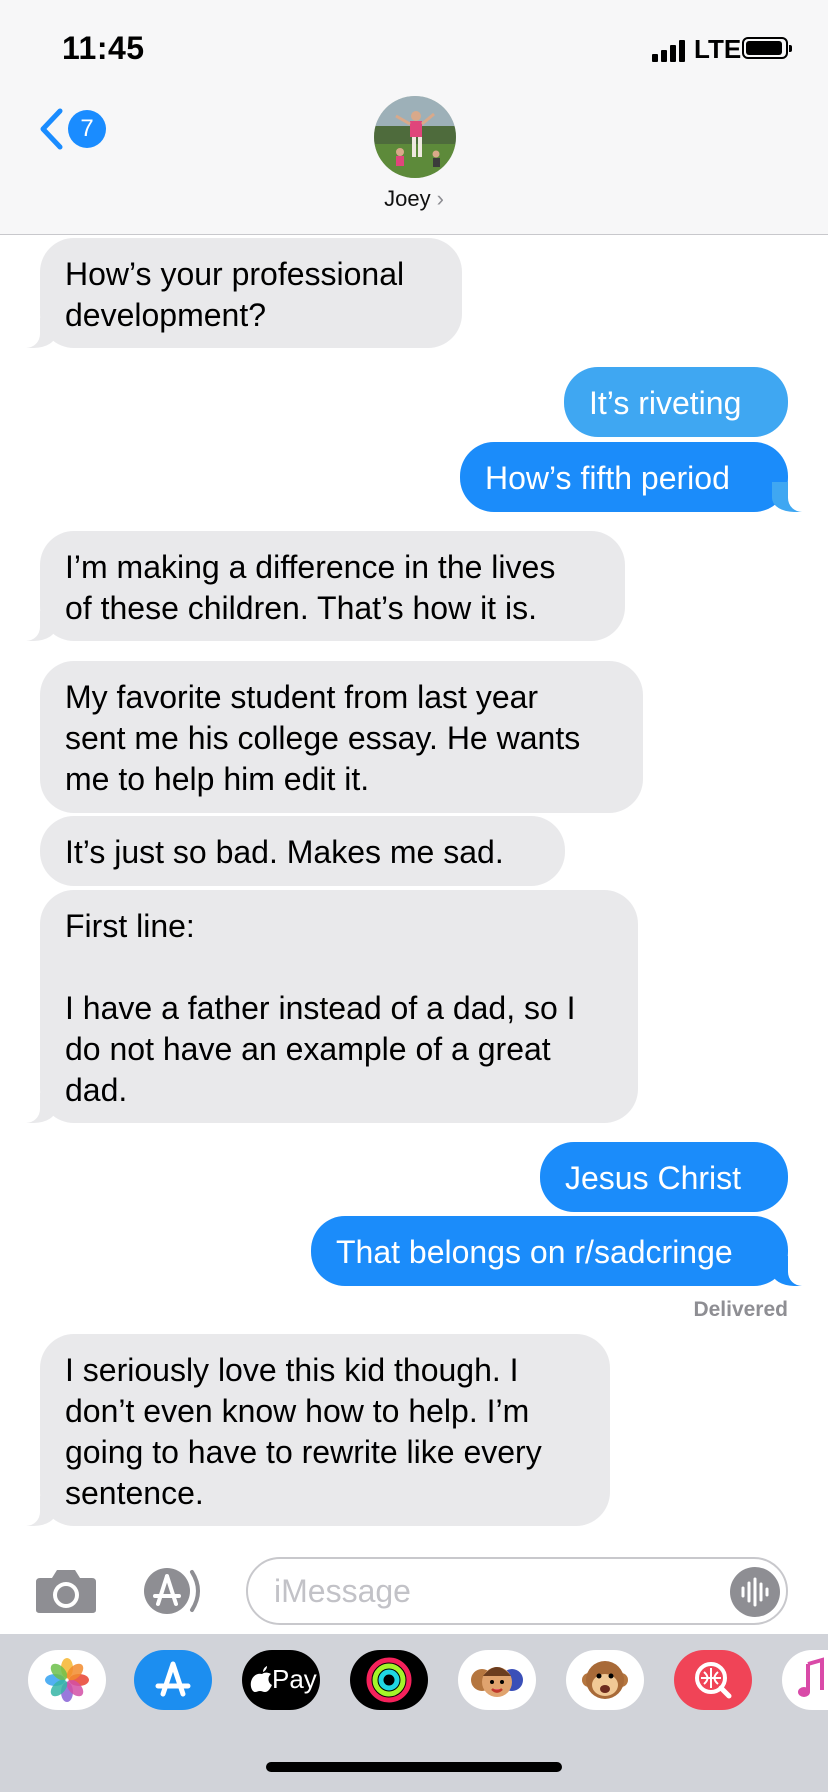 The image size is (828, 1792). I want to click on waveform-icon, so click(755, 1592).